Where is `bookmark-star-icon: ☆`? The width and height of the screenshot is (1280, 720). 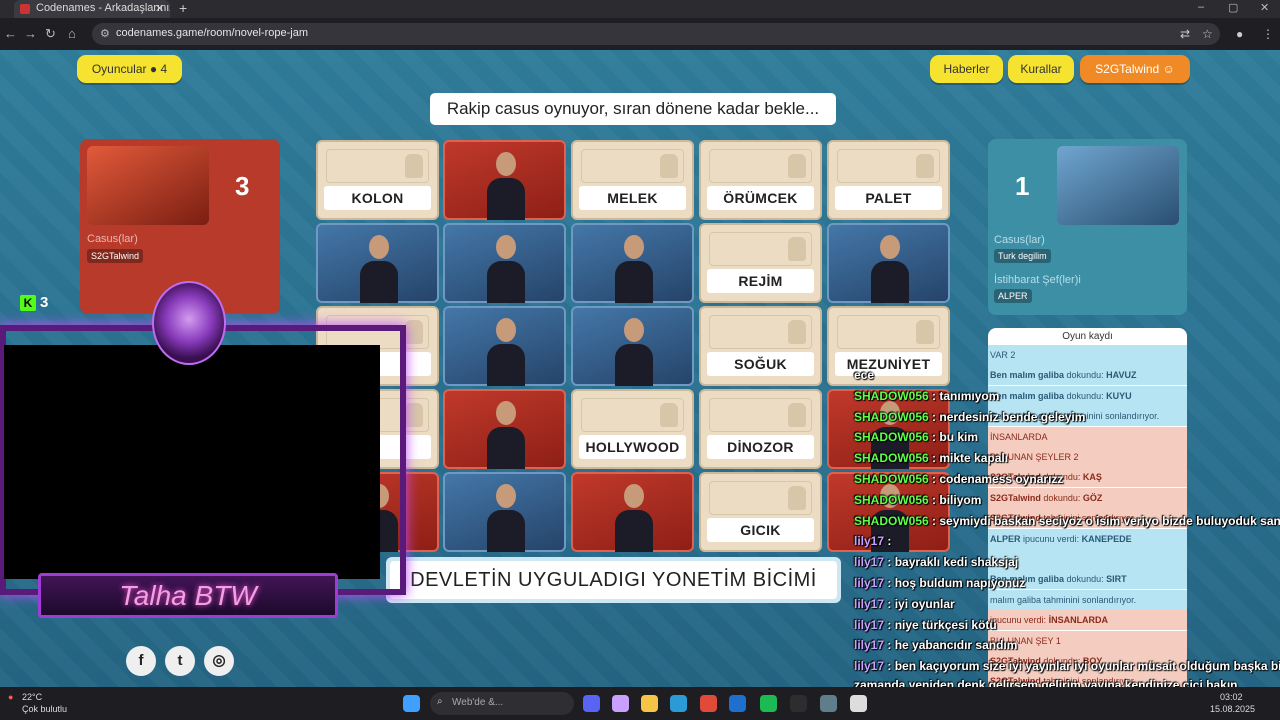
bookmark-star-icon: ☆ is located at coordinates (1207, 34).